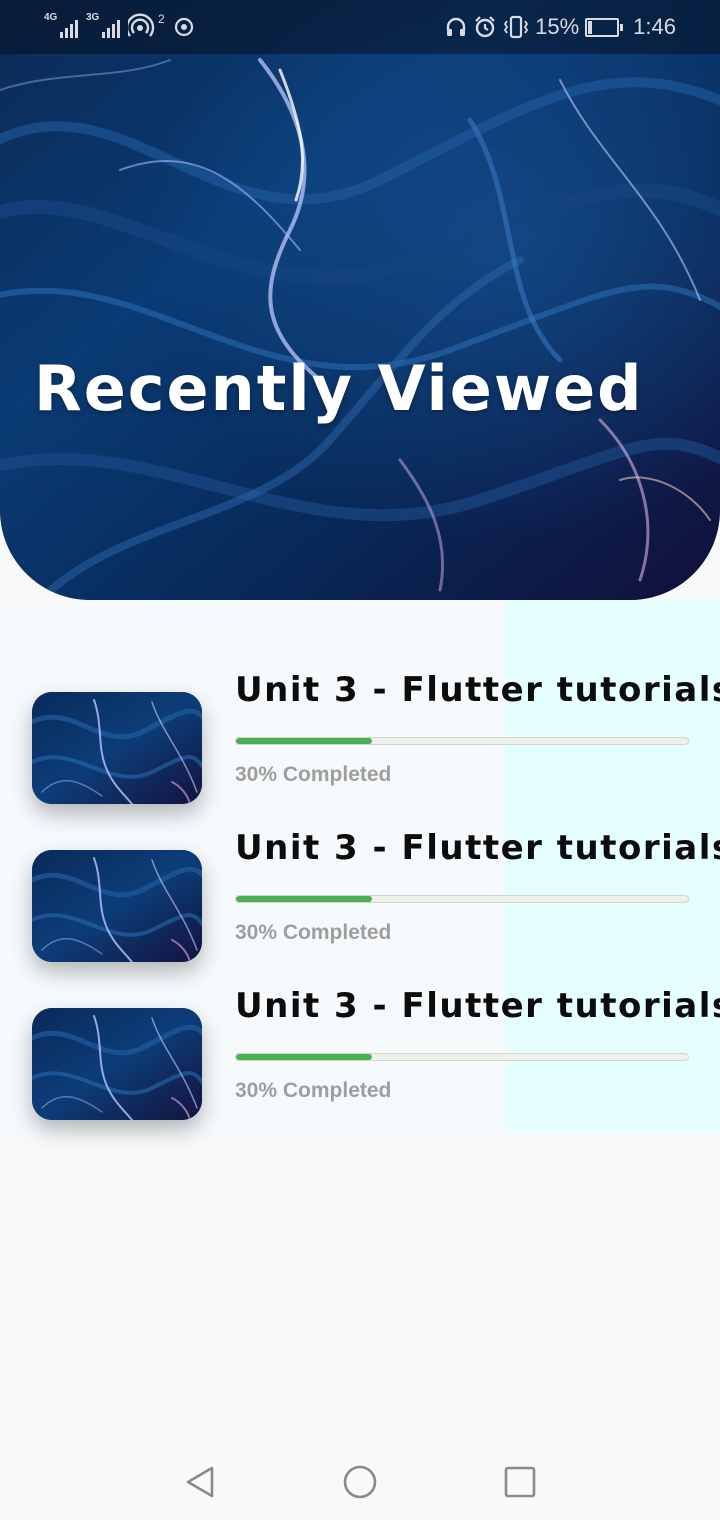 The width and height of the screenshot is (720, 1520). Describe the element at coordinates (590, 27) in the screenshot. I see `battery-level` at that location.